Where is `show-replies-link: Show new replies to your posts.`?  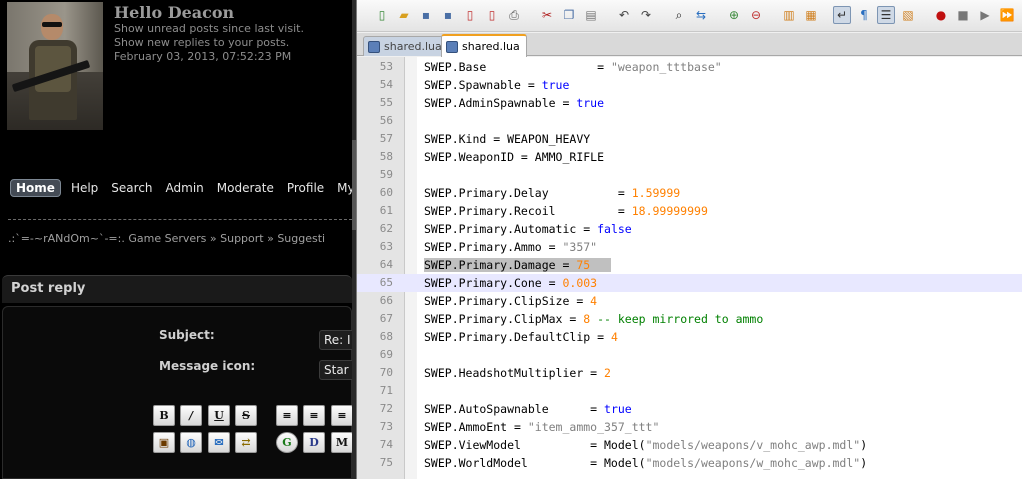 show-replies-link: Show new replies to your posts. is located at coordinates (209, 43).